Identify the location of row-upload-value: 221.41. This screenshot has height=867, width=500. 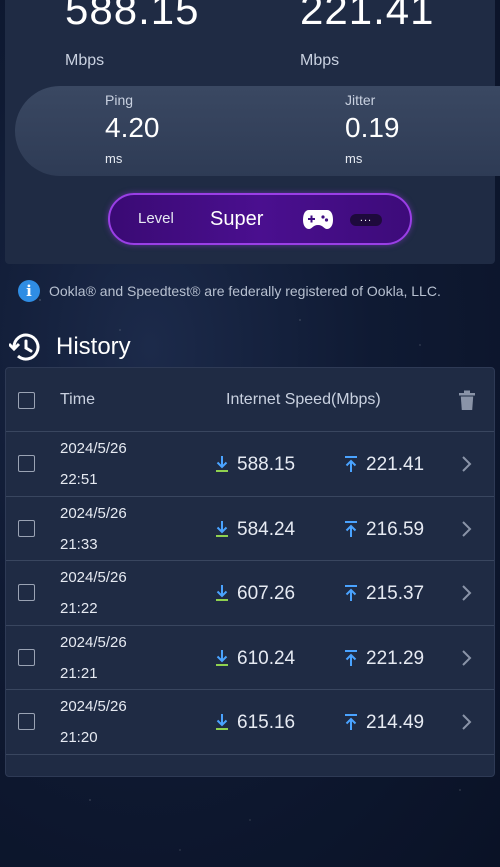
(395, 464).